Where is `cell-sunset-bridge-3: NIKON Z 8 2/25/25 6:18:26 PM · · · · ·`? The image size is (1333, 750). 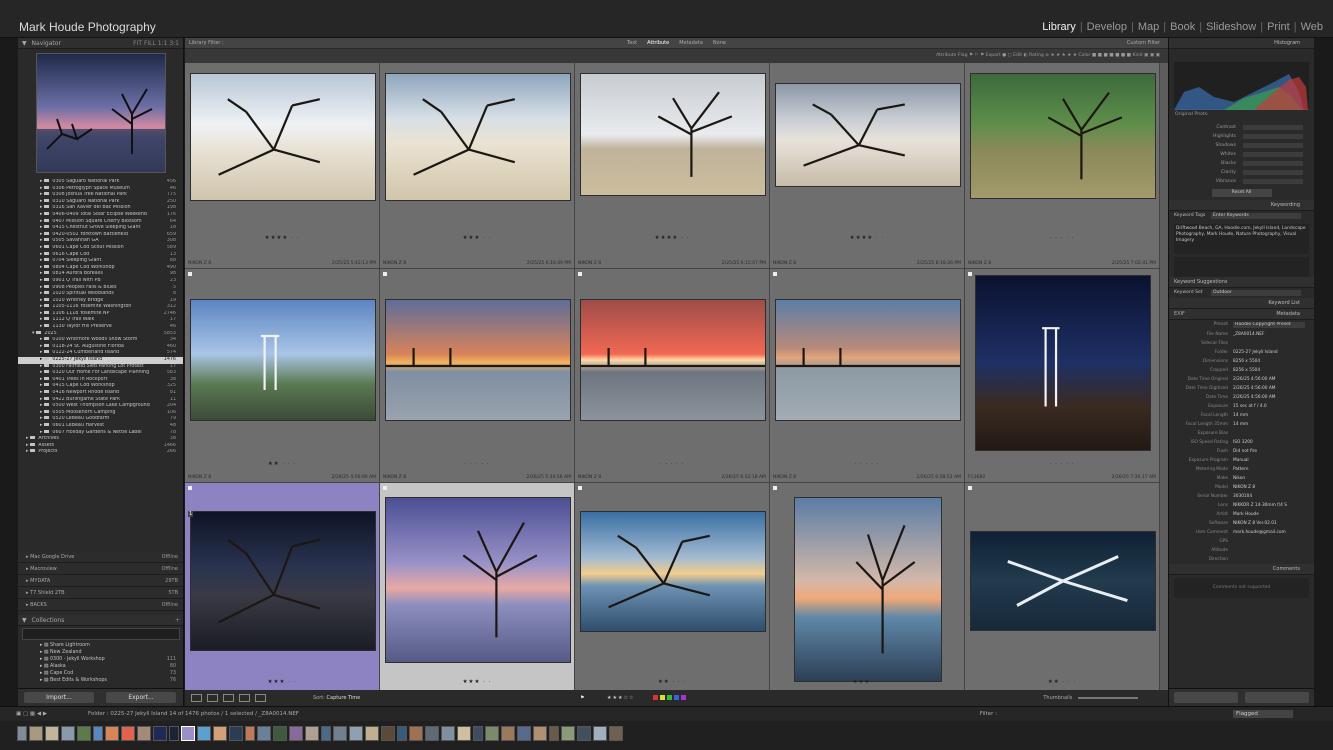
cell-sunset-bridge-3: NIKON Z 8 2/25/25 6:18:26 PM · · · · · is located at coordinates (867, 372).